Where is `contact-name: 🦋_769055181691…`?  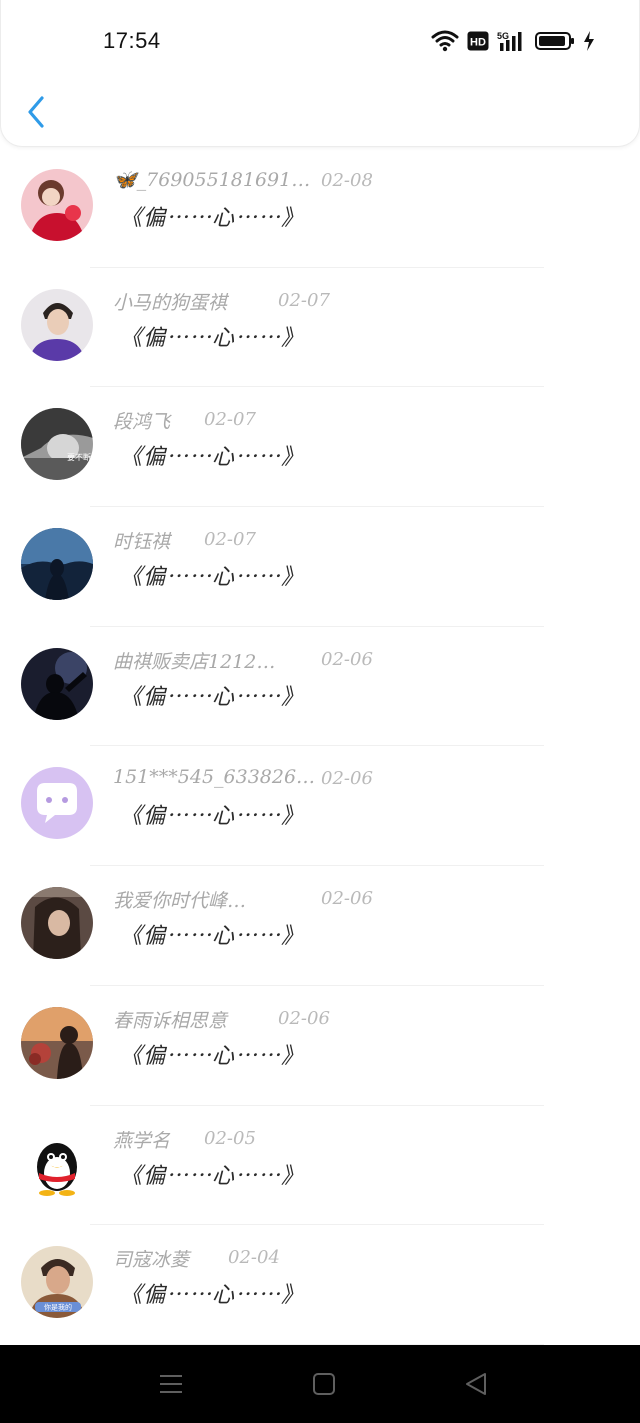
contact-name: 🦋_769055181691… is located at coordinates (212, 180).